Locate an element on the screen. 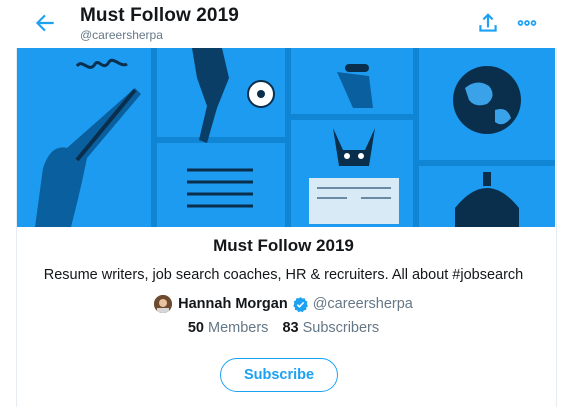  hand-writing-icon is located at coordinates (84, 137).